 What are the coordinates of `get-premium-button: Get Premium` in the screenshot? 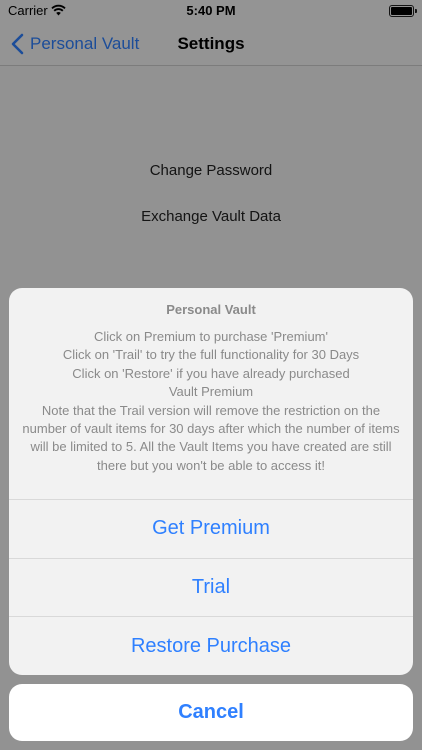 It's located at (211, 529).